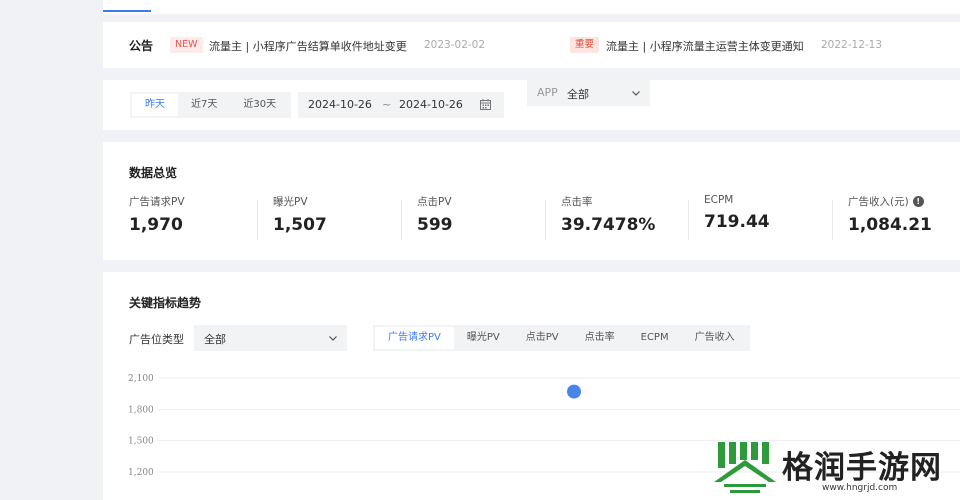  What do you see at coordinates (141, 379) in the screenshot?
I see `y-tick-label: 2,100` at bounding box center [141, 379].